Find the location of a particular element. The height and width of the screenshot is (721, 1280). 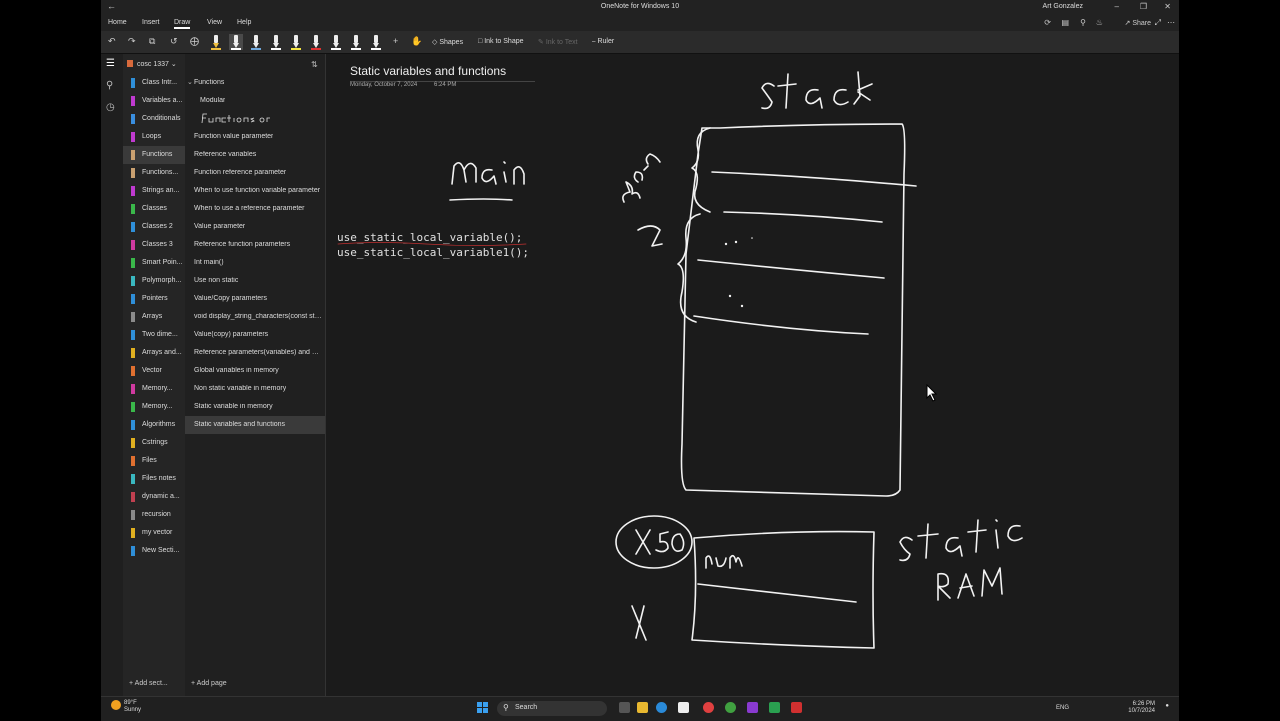

section-item: Functions is located at coordinates (154, 155).